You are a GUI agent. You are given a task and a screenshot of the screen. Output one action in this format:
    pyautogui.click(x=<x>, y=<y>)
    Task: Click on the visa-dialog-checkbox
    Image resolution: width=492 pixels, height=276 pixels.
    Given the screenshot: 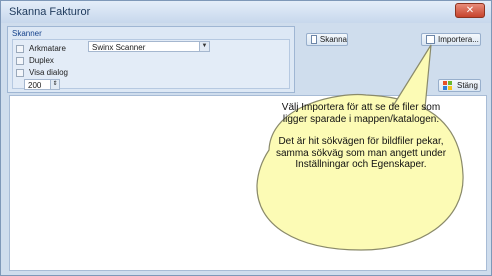 What is the action you would take?
    pyautogui.click(x=20, y=72)
    